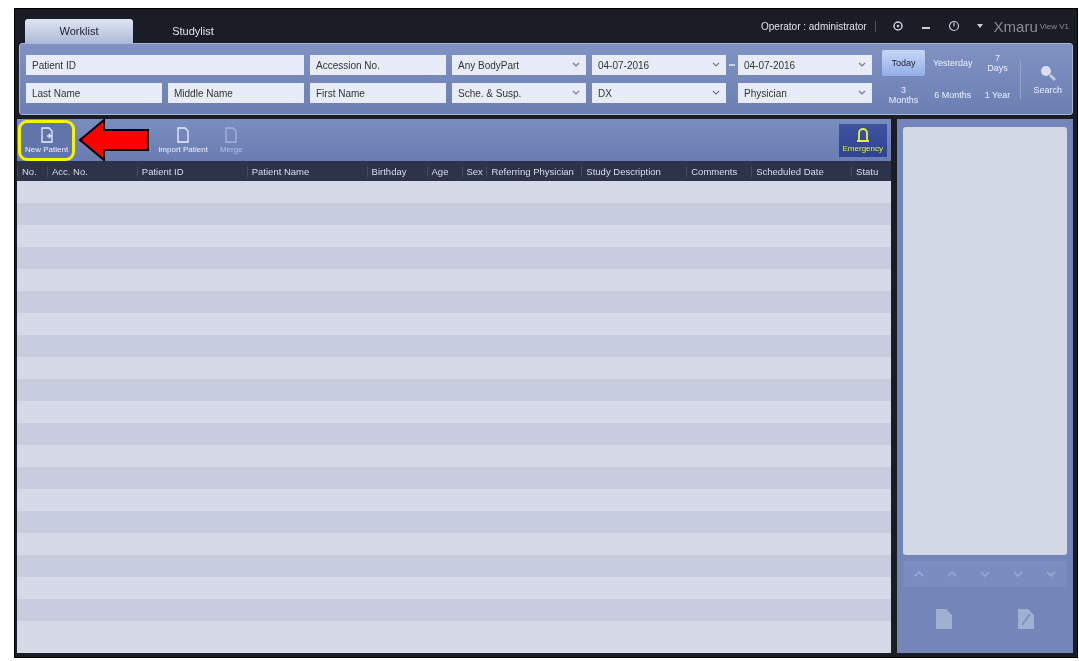 The width and height of the screenshot is (1079, 661). What do you see at coordinates (1047, 72) in the screenshot?
I see `search-icon` at bounding box center [1047, 72].